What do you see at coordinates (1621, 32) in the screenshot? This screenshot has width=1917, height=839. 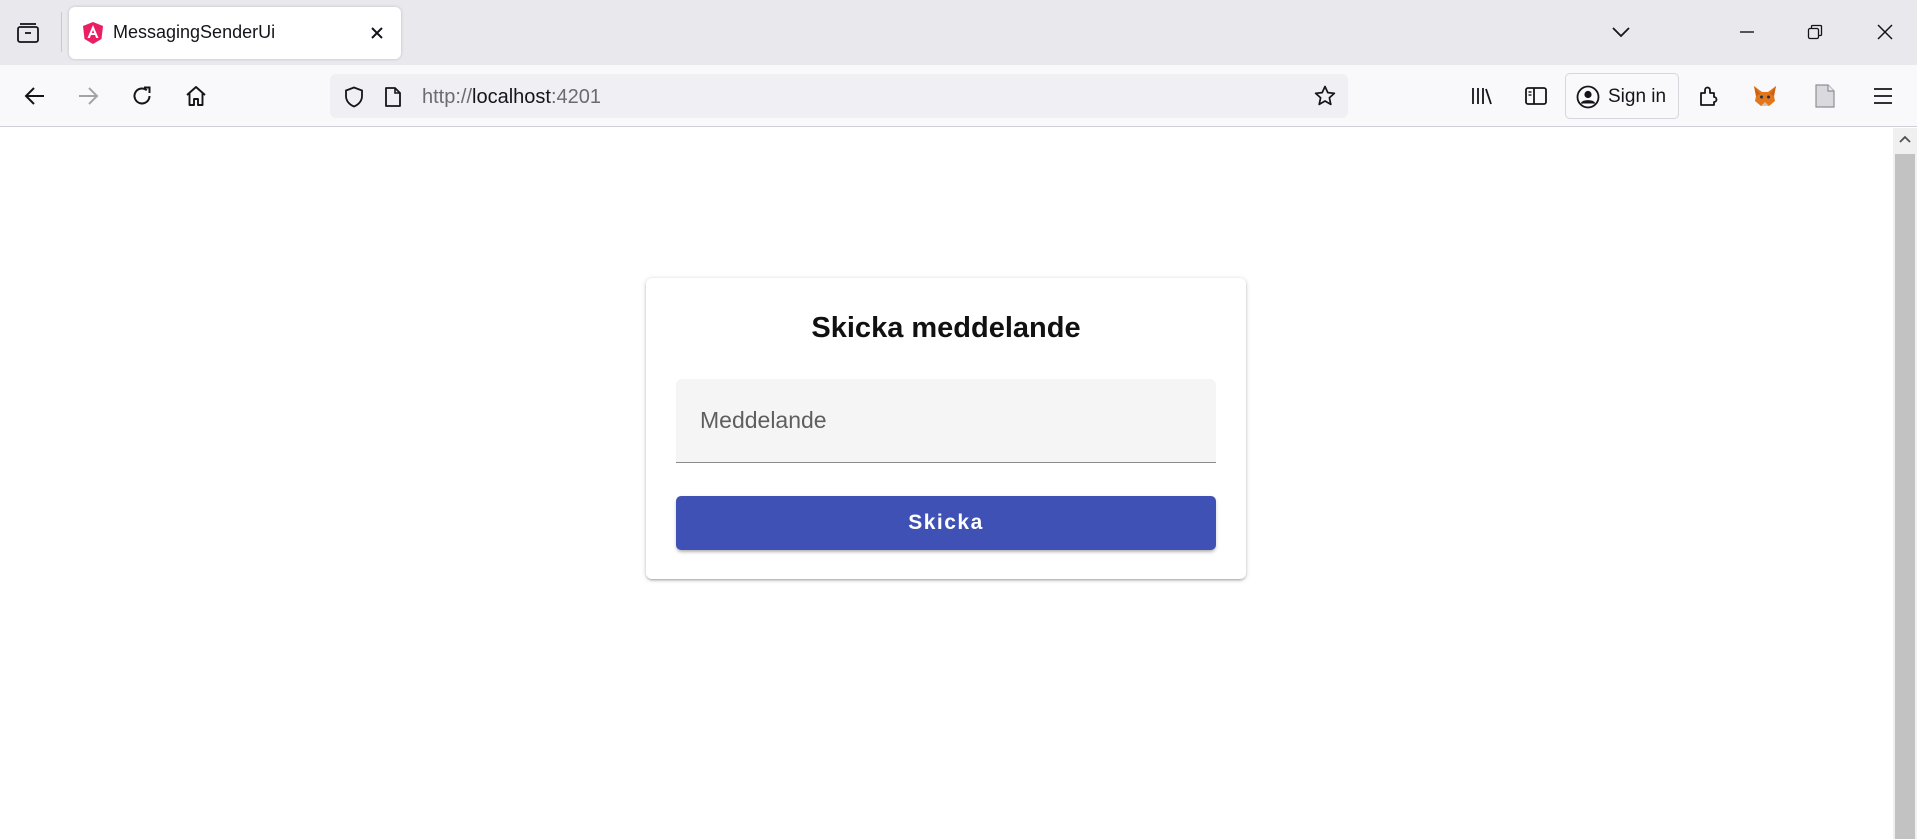 I see `chevron-down-icon` at bounding box center [1621, 32].